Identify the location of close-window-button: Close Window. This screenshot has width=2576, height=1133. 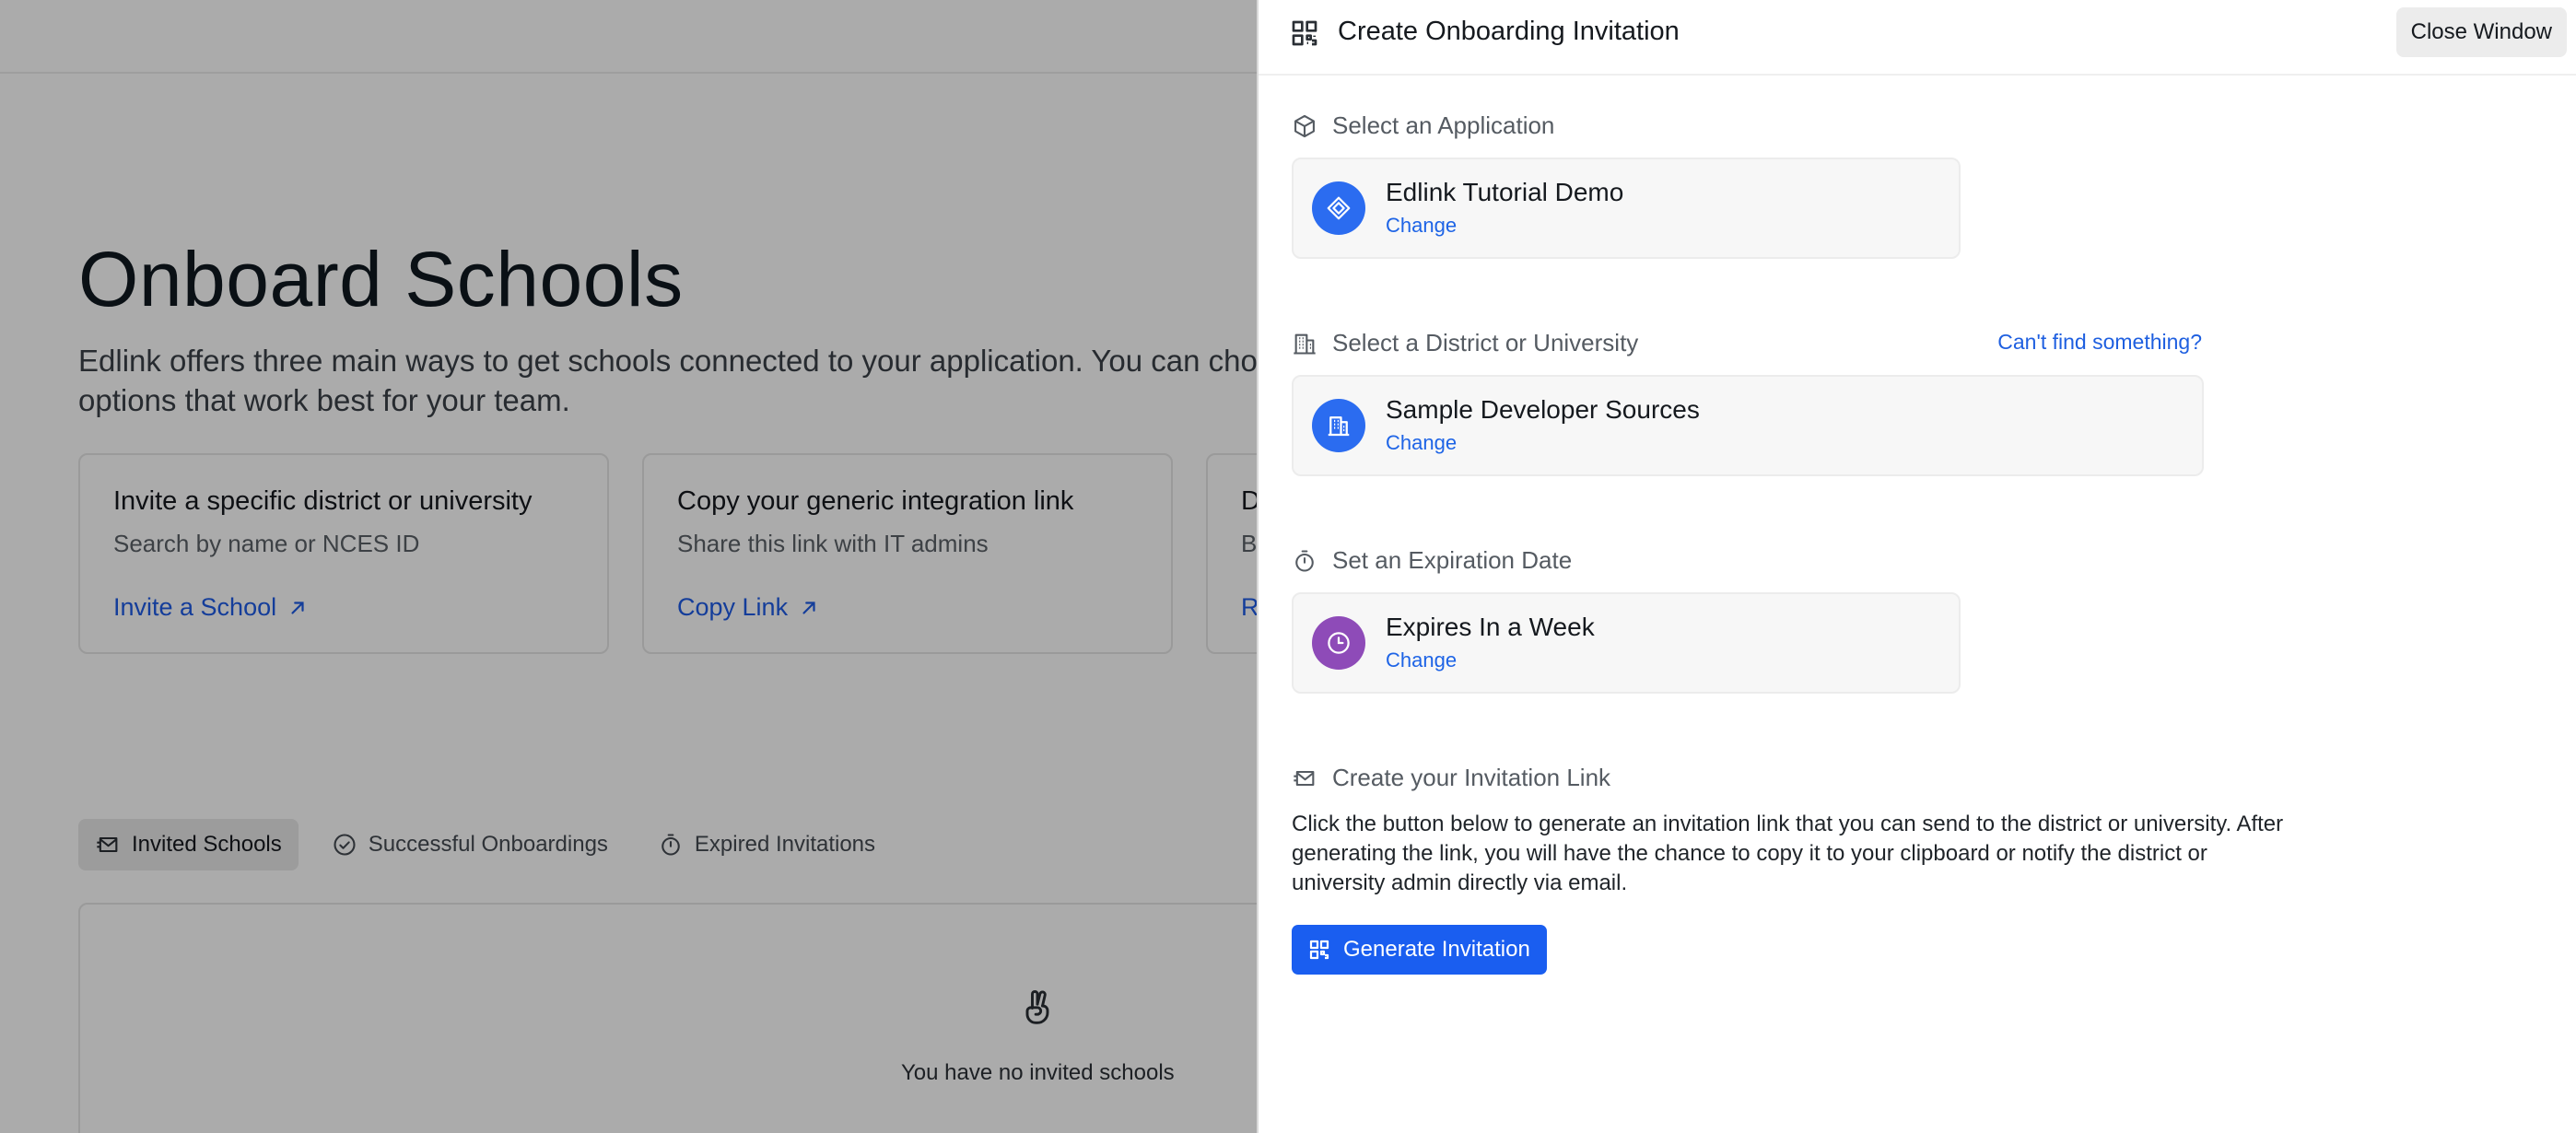
(2481, 32).